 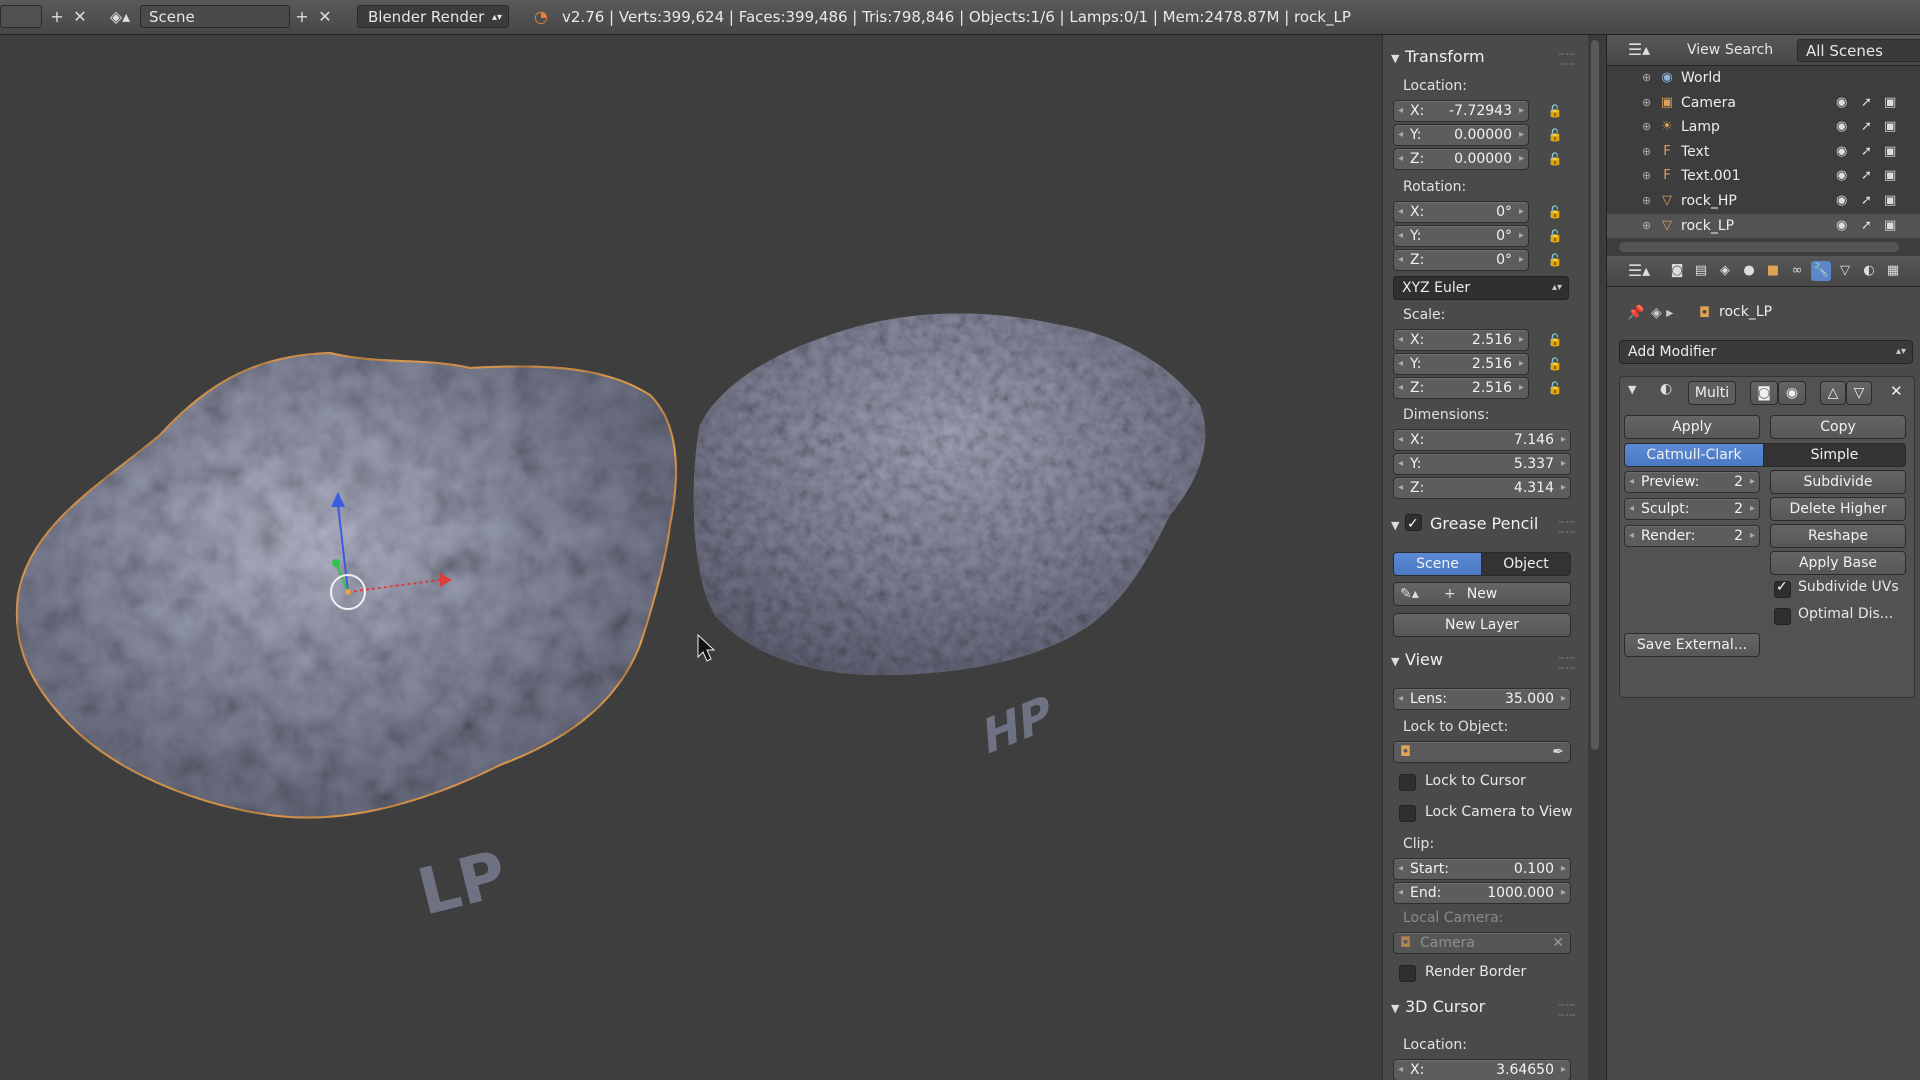 I want to click on lock-to-object-field: ◘ ✒, so click(x=1482, y=752).